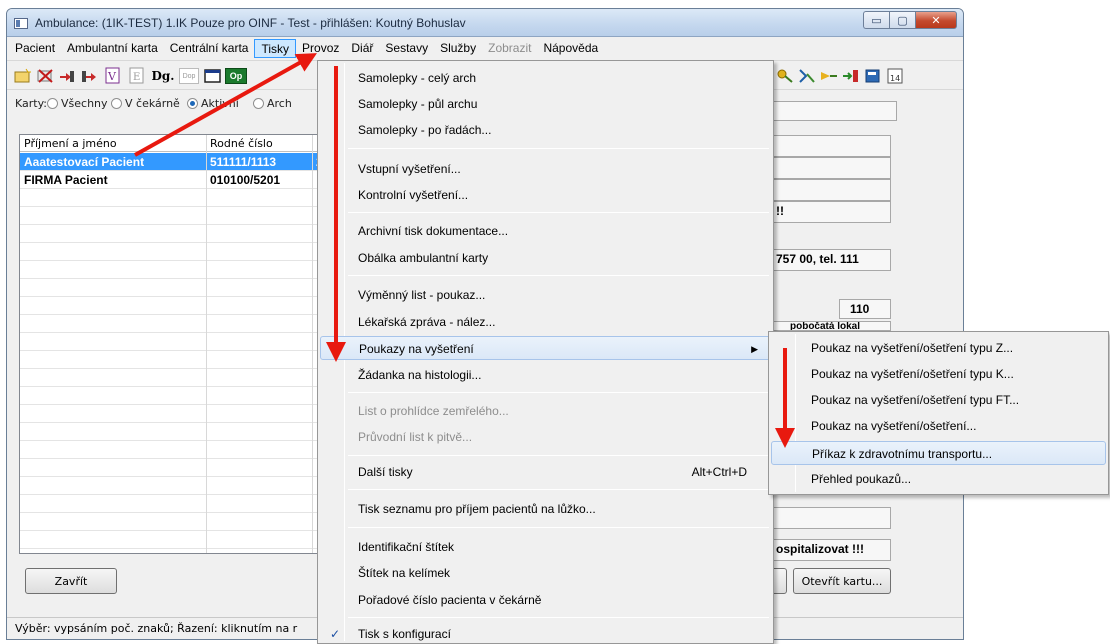 The height and width of the screenshot is (644, 1110). Describe the element at coordinates (45, 76) in the screenshot. I see `delete-card-icon` at that location.